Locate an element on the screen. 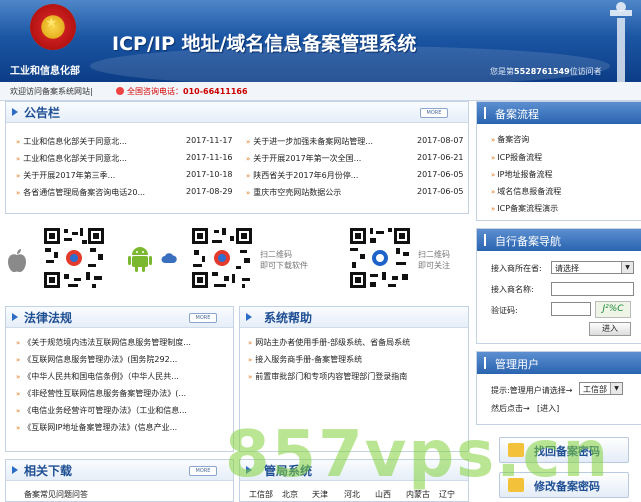 This screenshot has width=641, height=502. notice-date: 2017-11-17 is located at coordinates (209, 140).